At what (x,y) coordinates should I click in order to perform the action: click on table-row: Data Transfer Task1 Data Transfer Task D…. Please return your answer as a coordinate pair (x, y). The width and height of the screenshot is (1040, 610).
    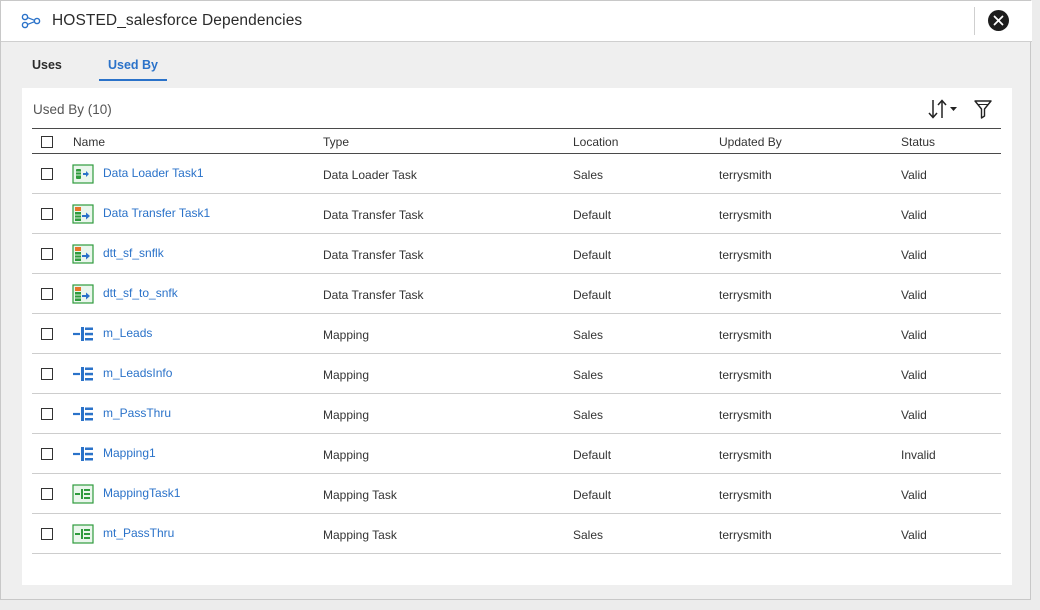
    Looking at the image, I should click on (516, 214).